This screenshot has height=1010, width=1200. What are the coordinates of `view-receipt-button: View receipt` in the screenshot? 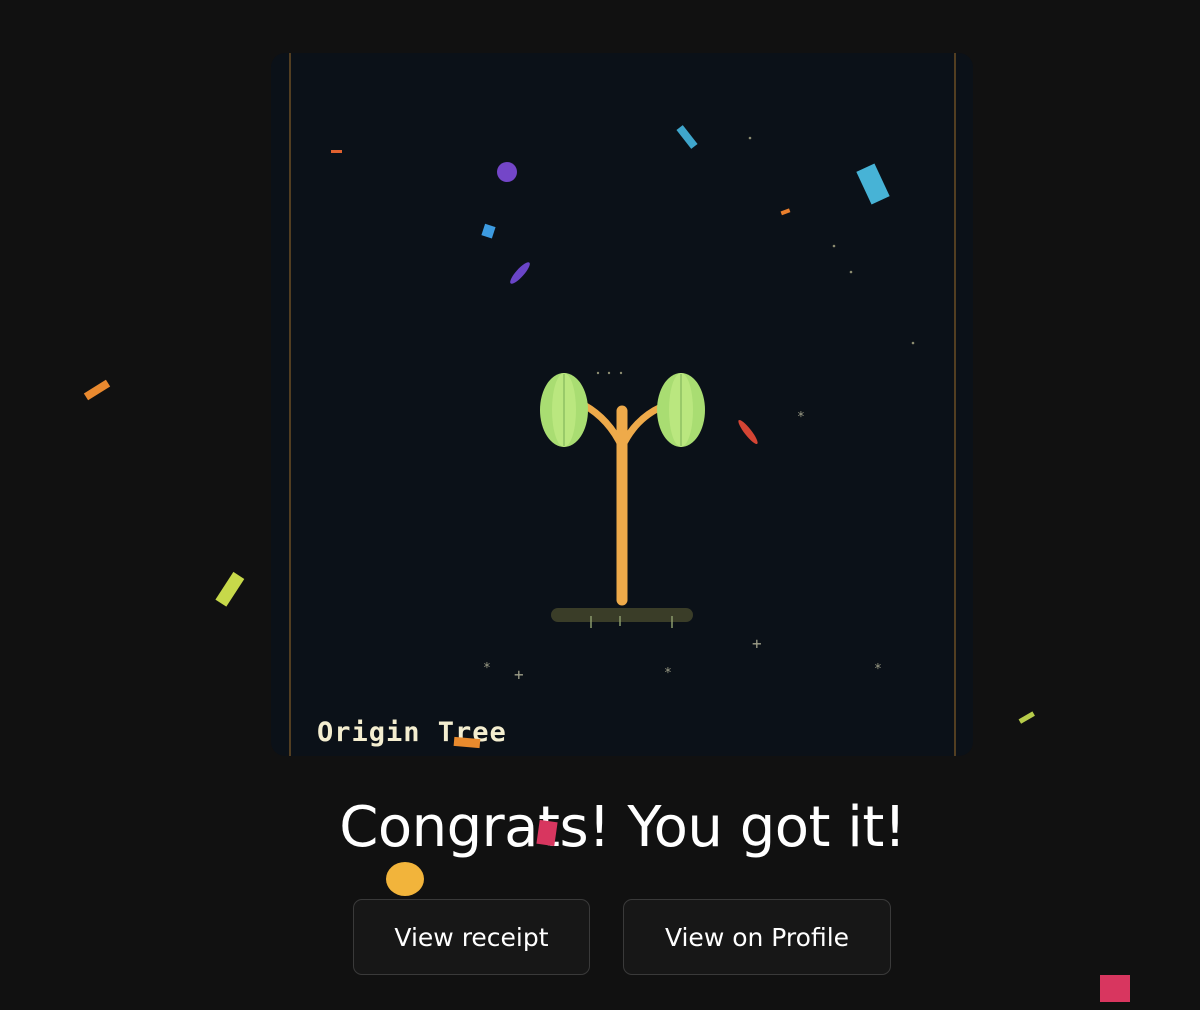 It's located at (471, 937).